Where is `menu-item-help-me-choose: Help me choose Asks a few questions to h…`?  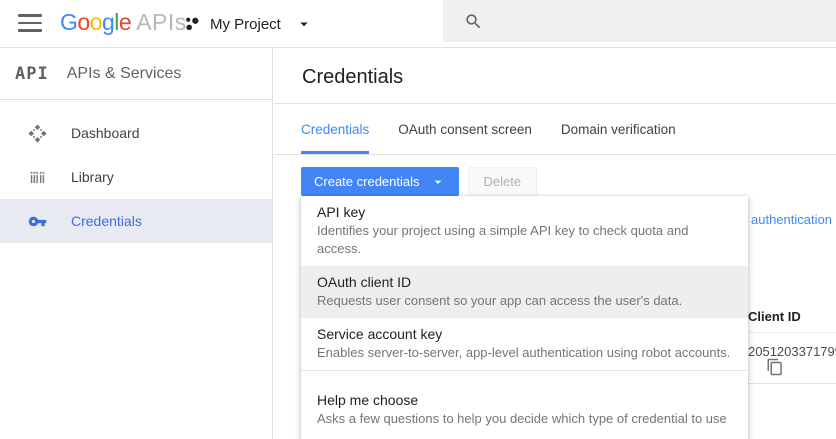 menu-item-help-me-choose: Help me choose Asks a few questions to h… is located at coordinates (524, 405).